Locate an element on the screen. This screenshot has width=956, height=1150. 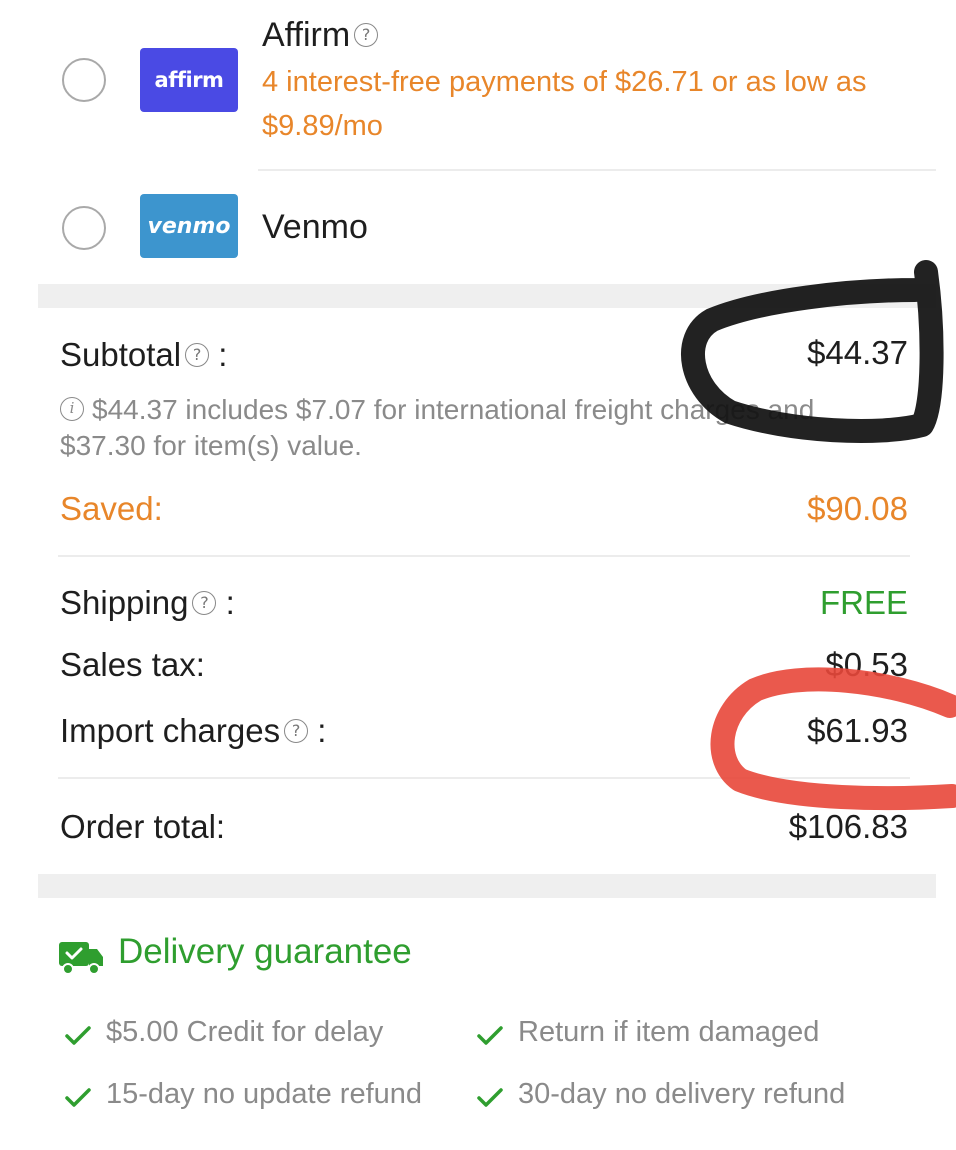
perk-return-if-damaged: Return if item damaged is located at coordinates (669, 1032).